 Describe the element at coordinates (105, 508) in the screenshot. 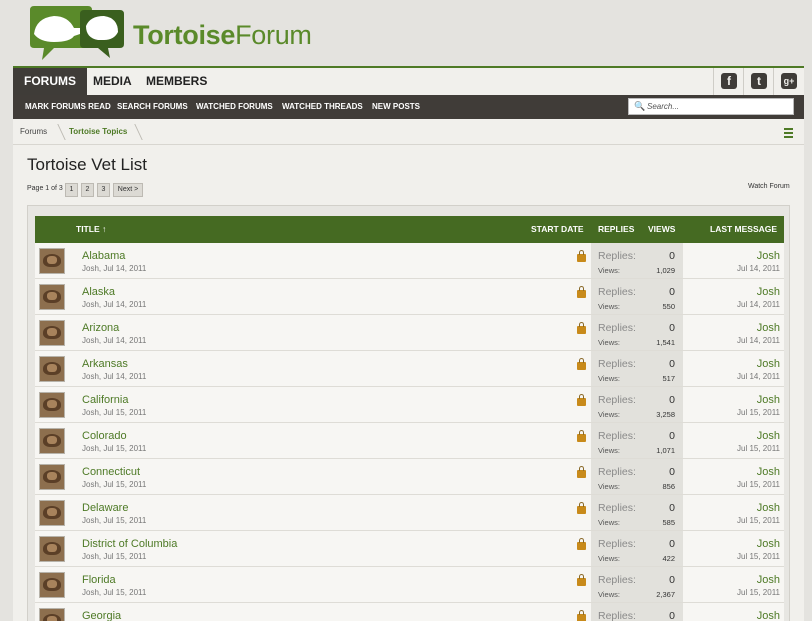

I see `thread-title-link: Delaware` at that location.